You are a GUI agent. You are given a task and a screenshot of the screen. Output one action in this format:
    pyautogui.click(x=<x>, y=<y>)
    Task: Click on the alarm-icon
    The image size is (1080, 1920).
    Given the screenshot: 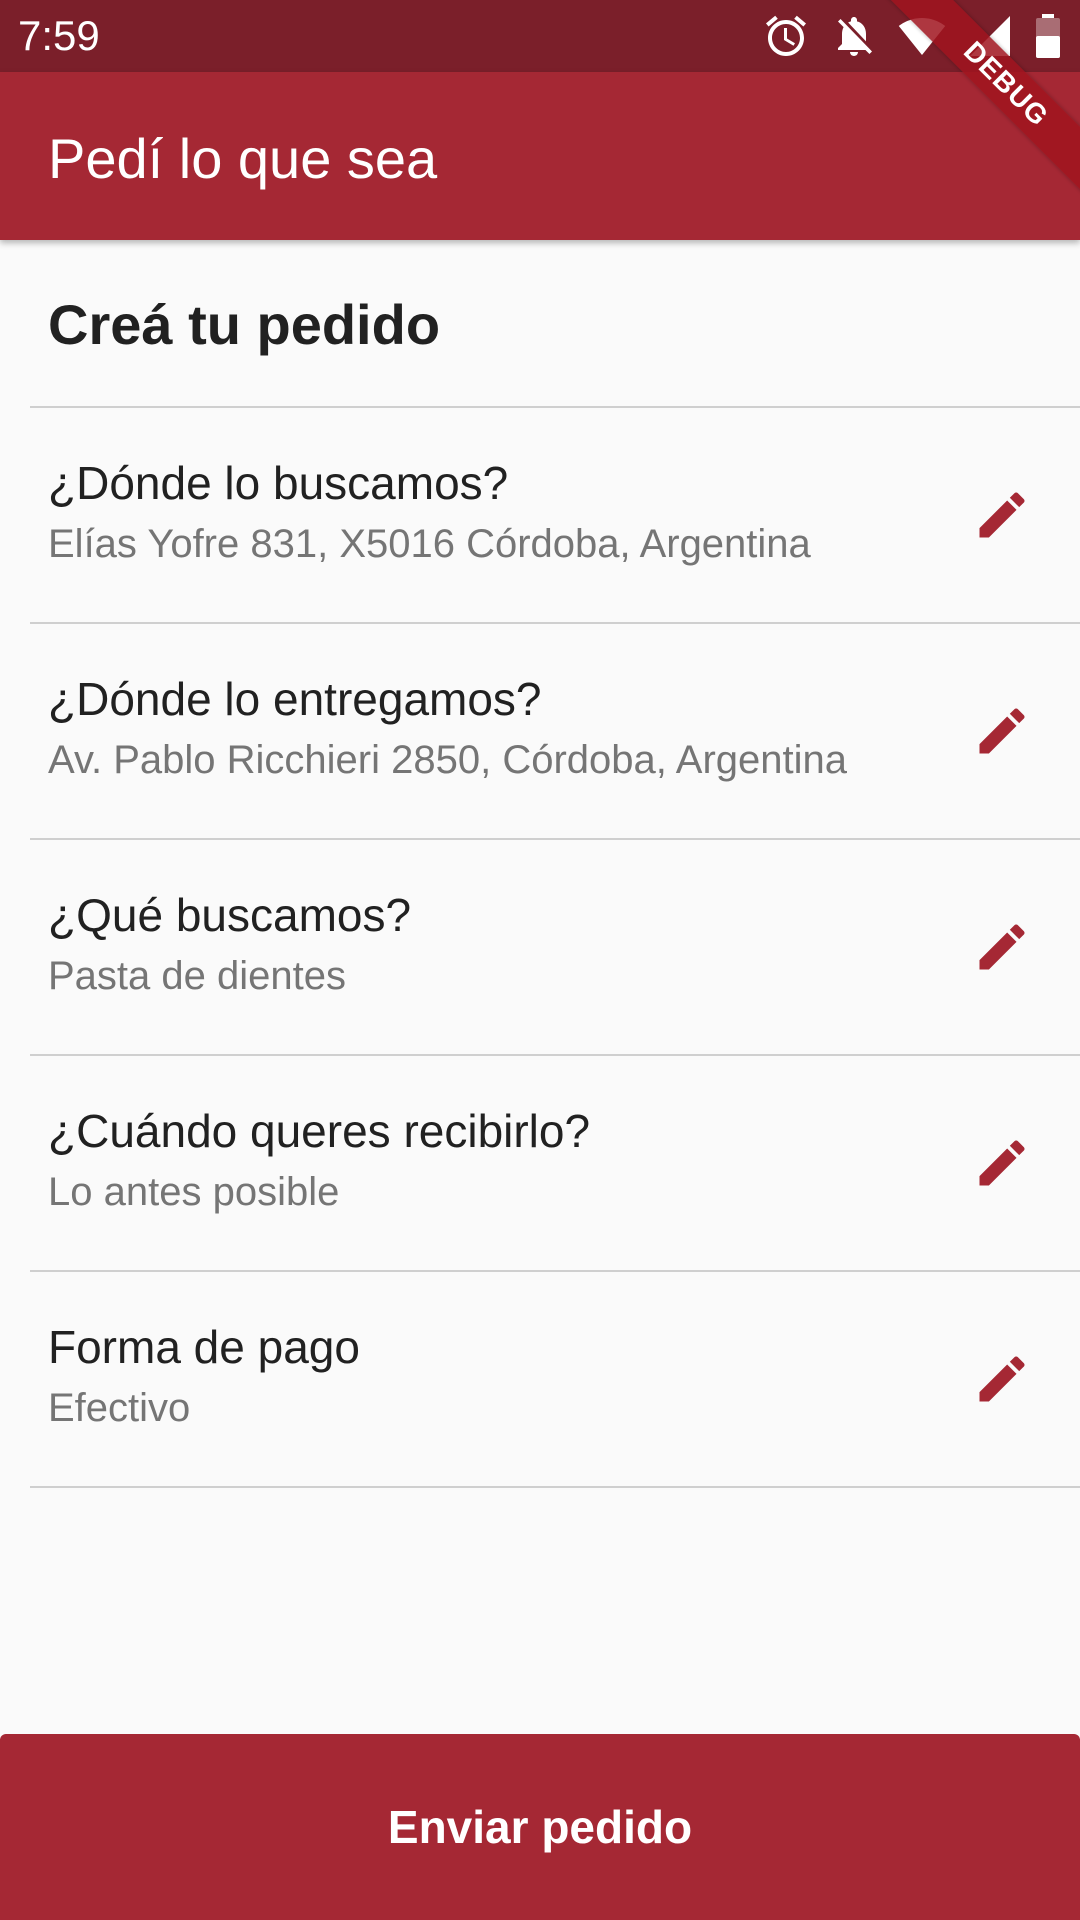 What is the action you would take?
    pyautogui.click(x=786, y=36)
    